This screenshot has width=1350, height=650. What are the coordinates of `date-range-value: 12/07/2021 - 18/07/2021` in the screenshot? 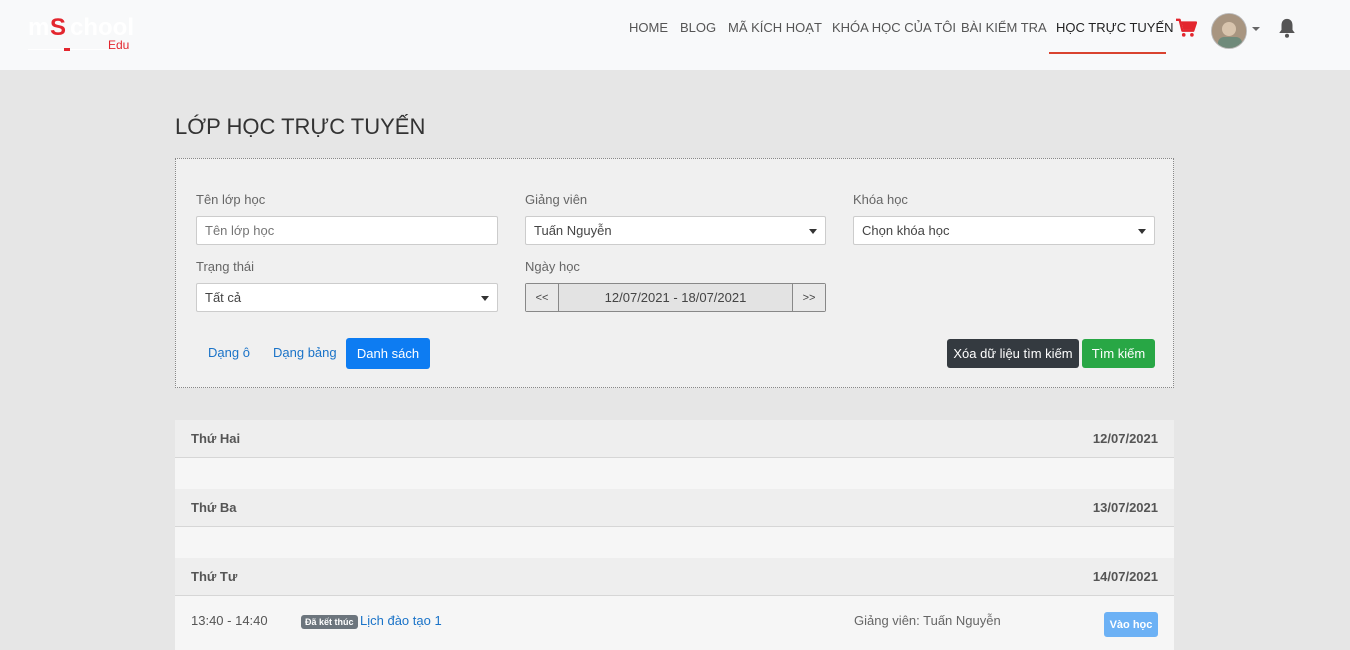 It's located at (675, 297).